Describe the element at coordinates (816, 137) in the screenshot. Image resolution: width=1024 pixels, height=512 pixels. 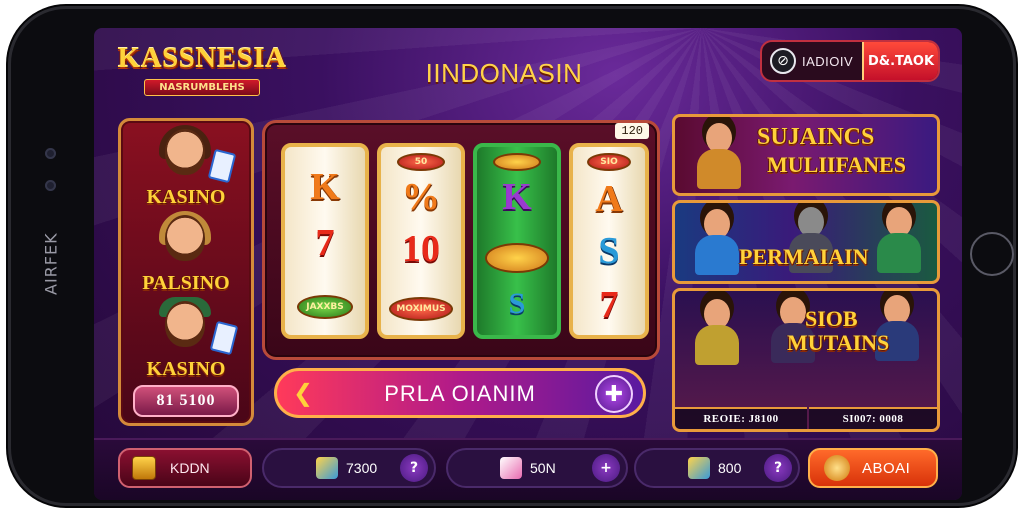
I see `banner-title-line1: SUJAINCS` at that location.